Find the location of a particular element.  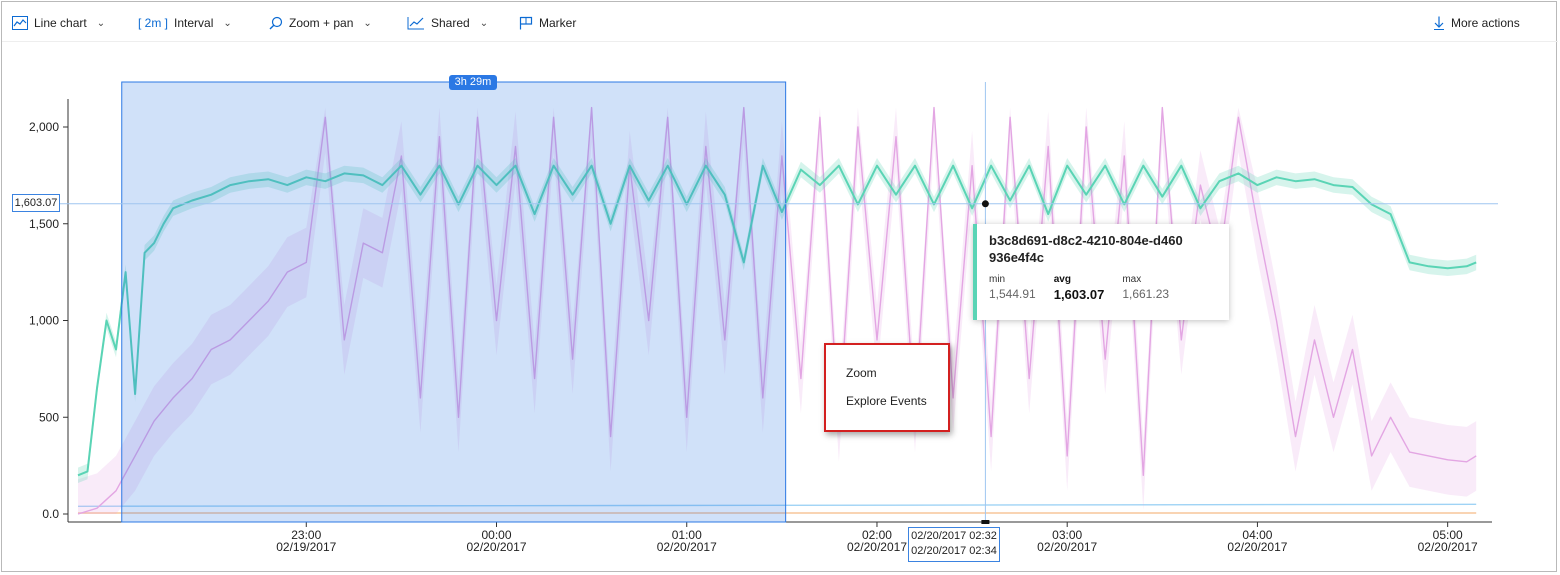

hover-time-start: 02/20/2017 02:32 is located at coordinates (954, 536).